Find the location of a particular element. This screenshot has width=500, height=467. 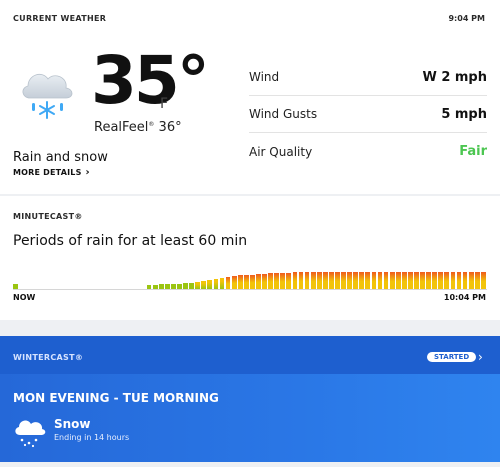

cloud-rain-snow-icon is located at coordinates (47, 96).